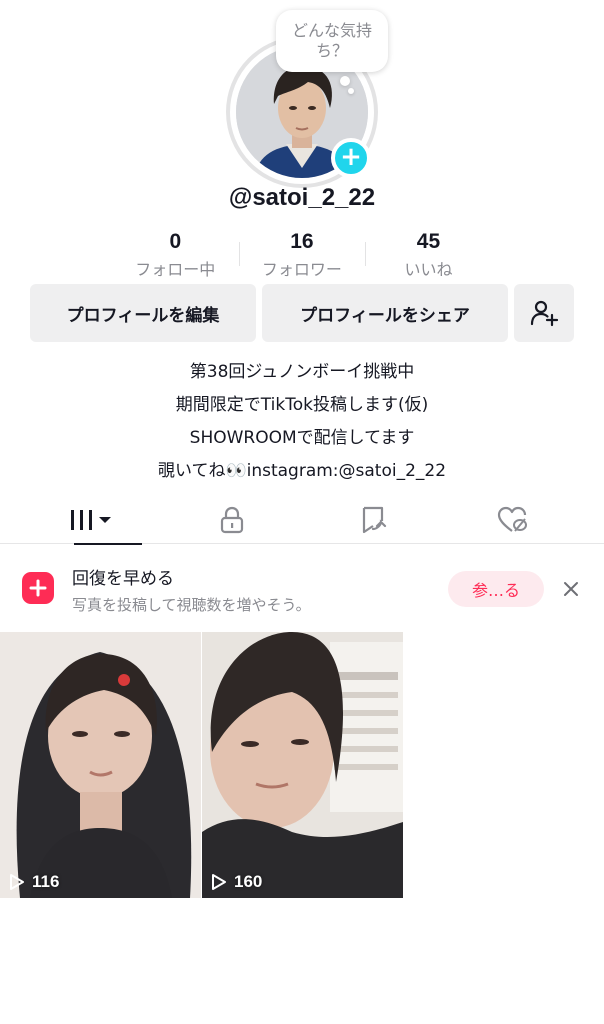 The image size is (604, 1024). Describe the element at coordinates (571, 589) in the screenshot. I see `close-icon` at that location.